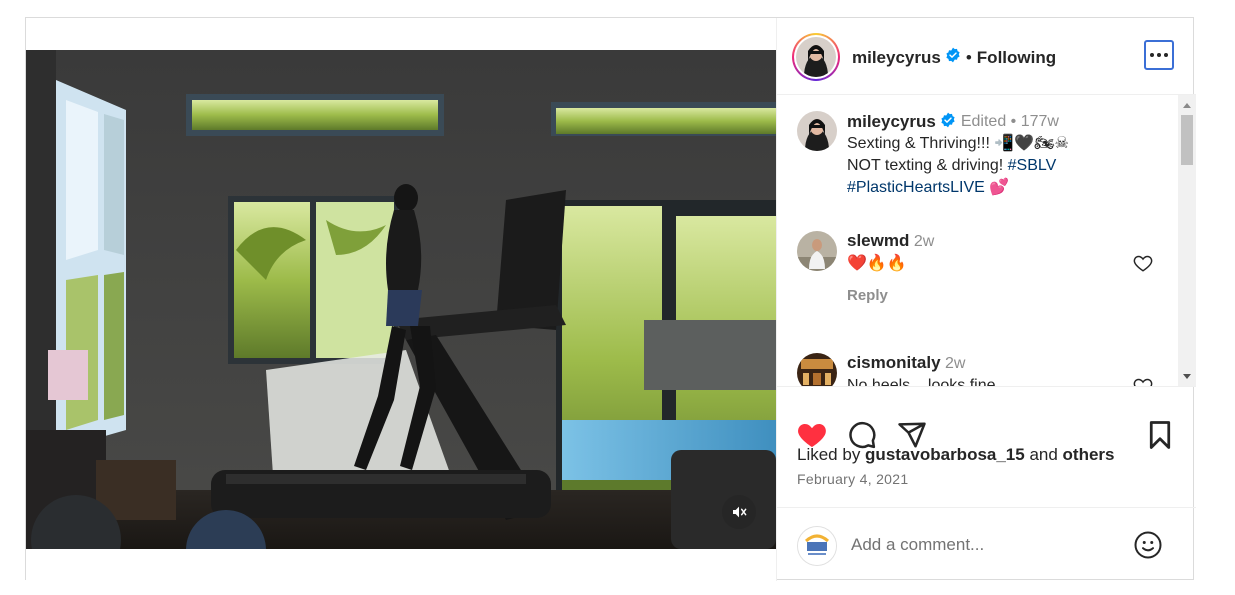 The height and width of the screenshot is (595, 1235). What do you see at coordinates (1187, 376) in the screenshot?
I see `scroll-down-arrow` at bounding box center [1187, 376].